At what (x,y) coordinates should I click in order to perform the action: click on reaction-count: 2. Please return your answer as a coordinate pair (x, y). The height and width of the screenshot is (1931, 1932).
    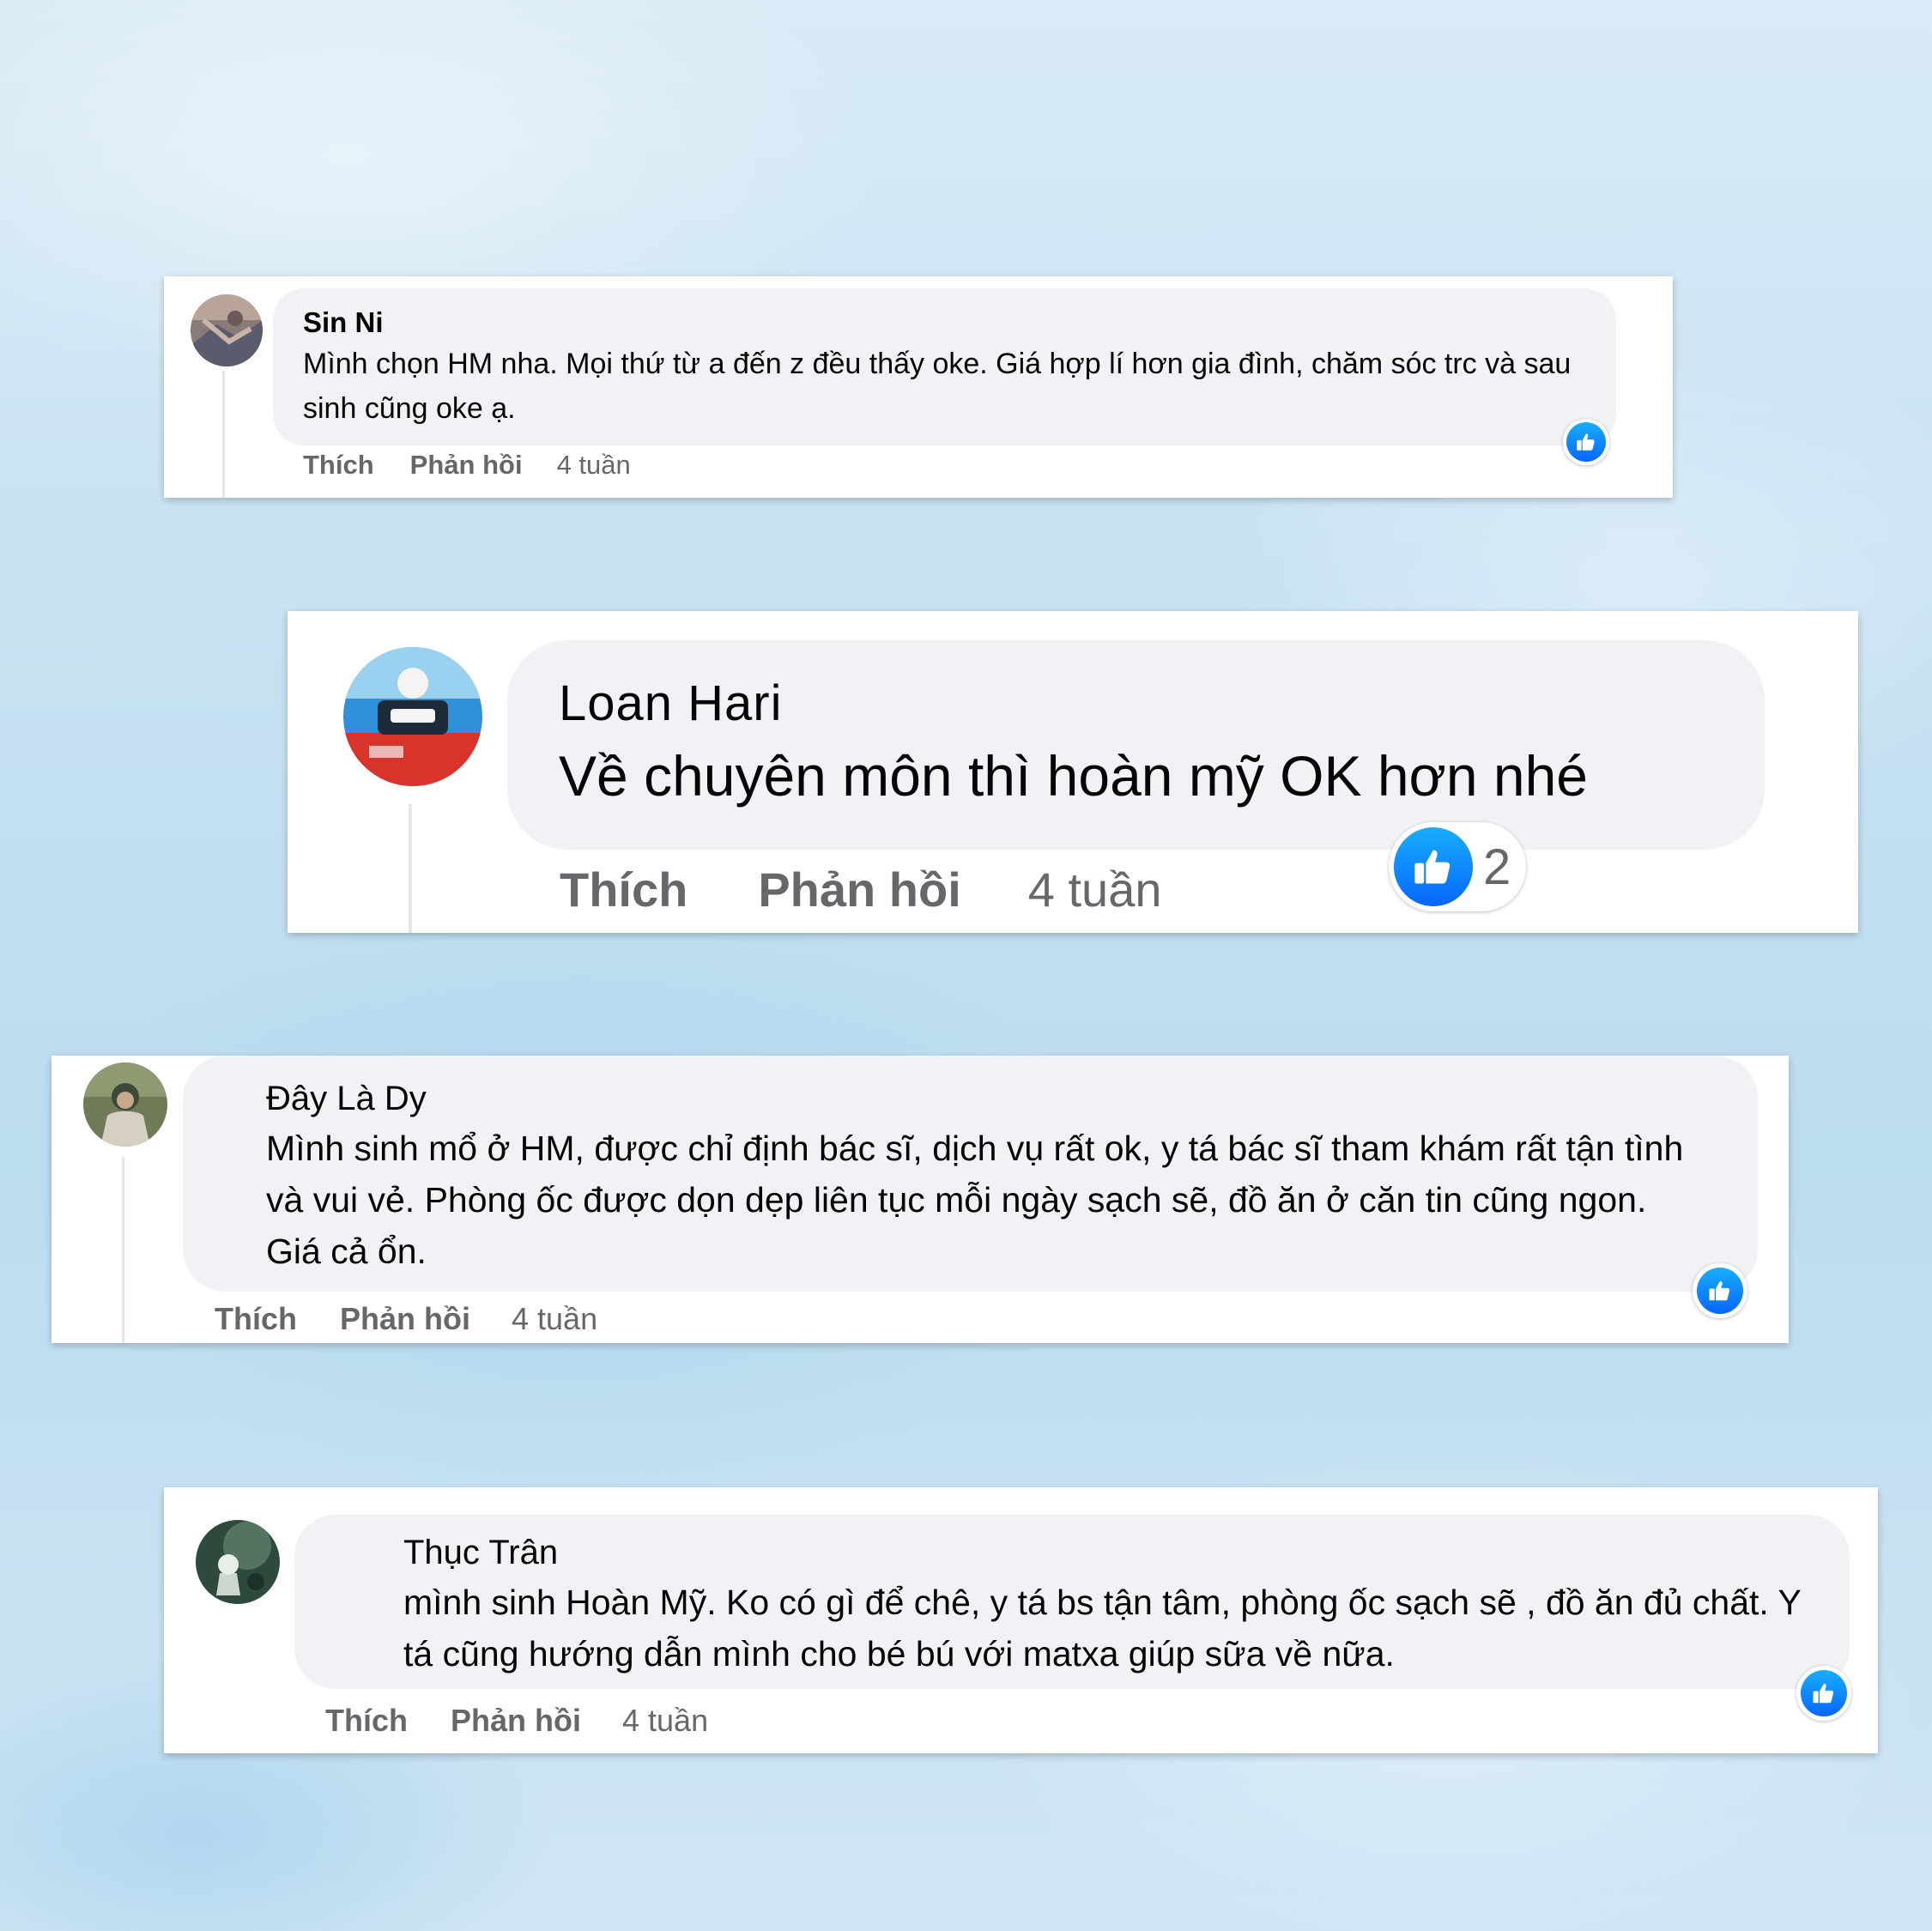
    Looking at the image, I should click on (1497, 866).